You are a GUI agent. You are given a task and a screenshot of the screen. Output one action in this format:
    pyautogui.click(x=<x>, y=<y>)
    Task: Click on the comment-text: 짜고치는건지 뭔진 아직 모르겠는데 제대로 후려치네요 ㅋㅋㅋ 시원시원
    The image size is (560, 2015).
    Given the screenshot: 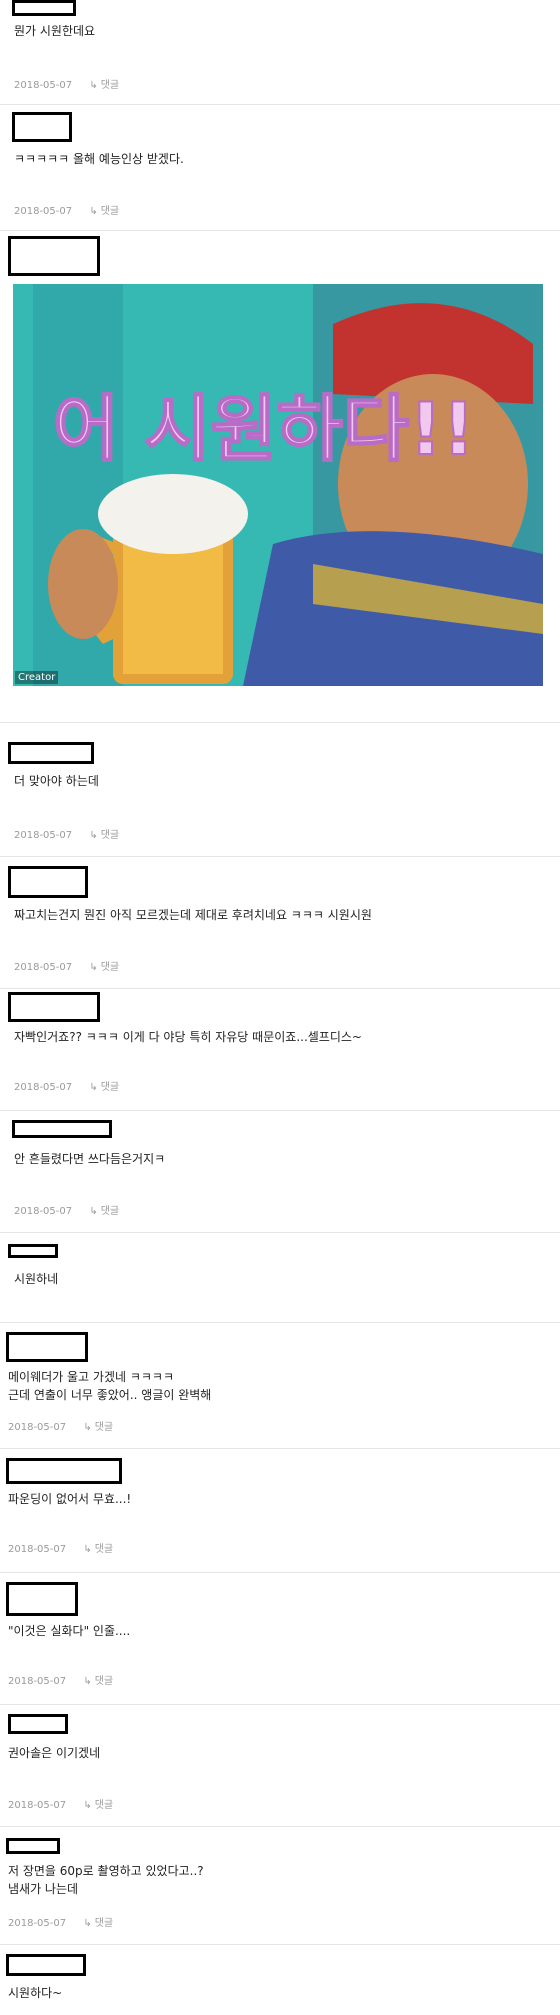 What is the action you would take?
    pyautogui.click(x=193, y=915)
    